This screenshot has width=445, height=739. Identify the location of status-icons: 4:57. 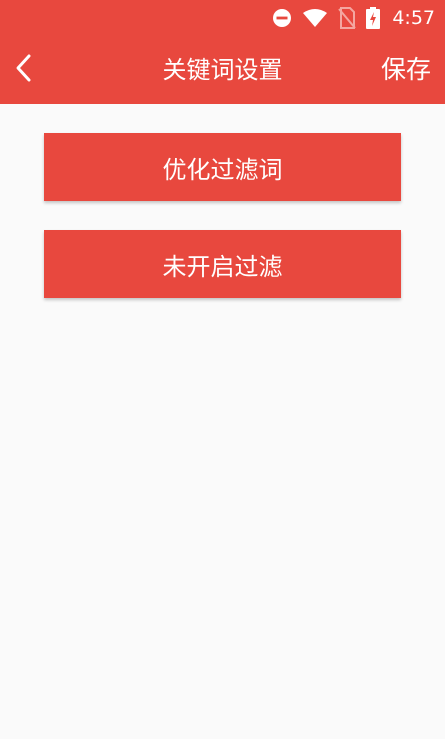
(353, 18).